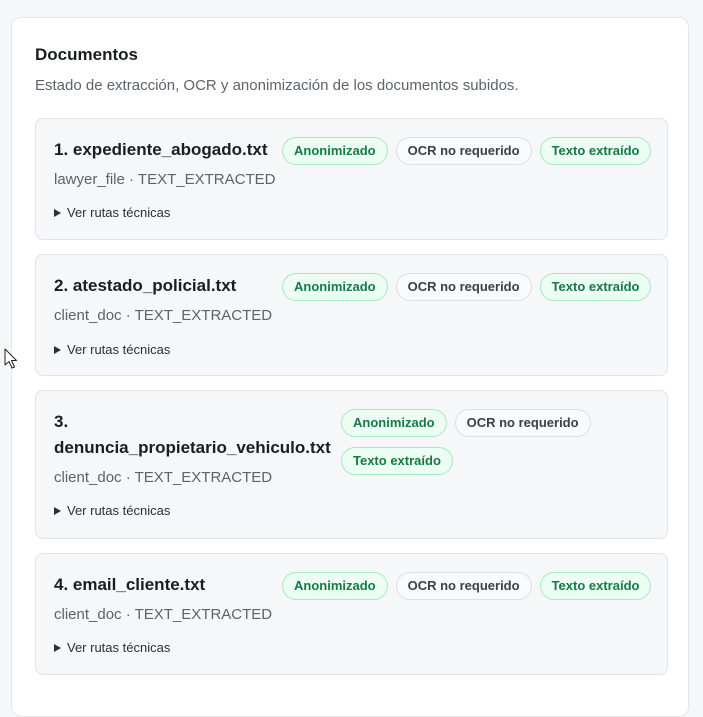 Image resolution: width=703 pixels, height=717 pixels. What do you see at coordinates (192, 435) in the screenshot?
I see `document-title: 3. denuncia_propietario_vehiculo.txt` at bounding box center [192, 435].